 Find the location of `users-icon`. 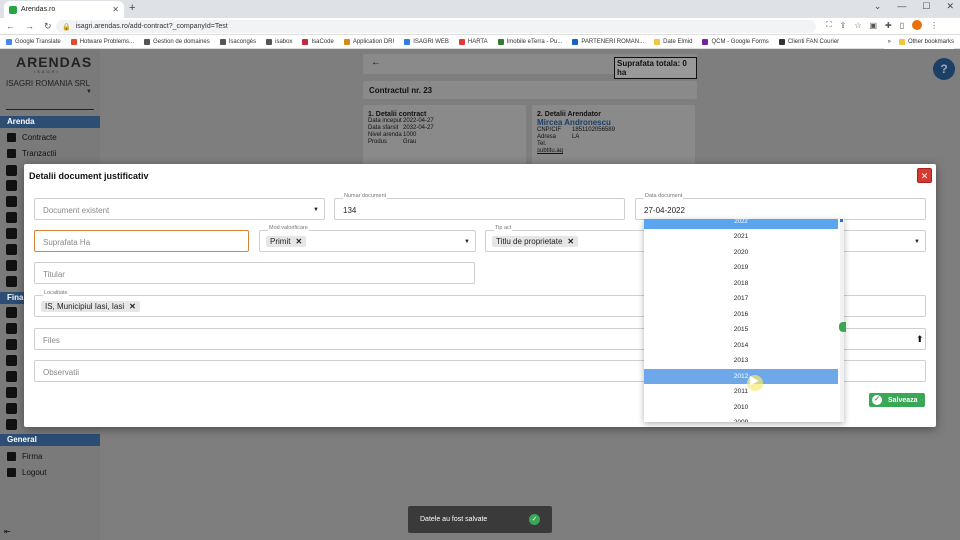

users-icon is located at coordinates (11, 170).